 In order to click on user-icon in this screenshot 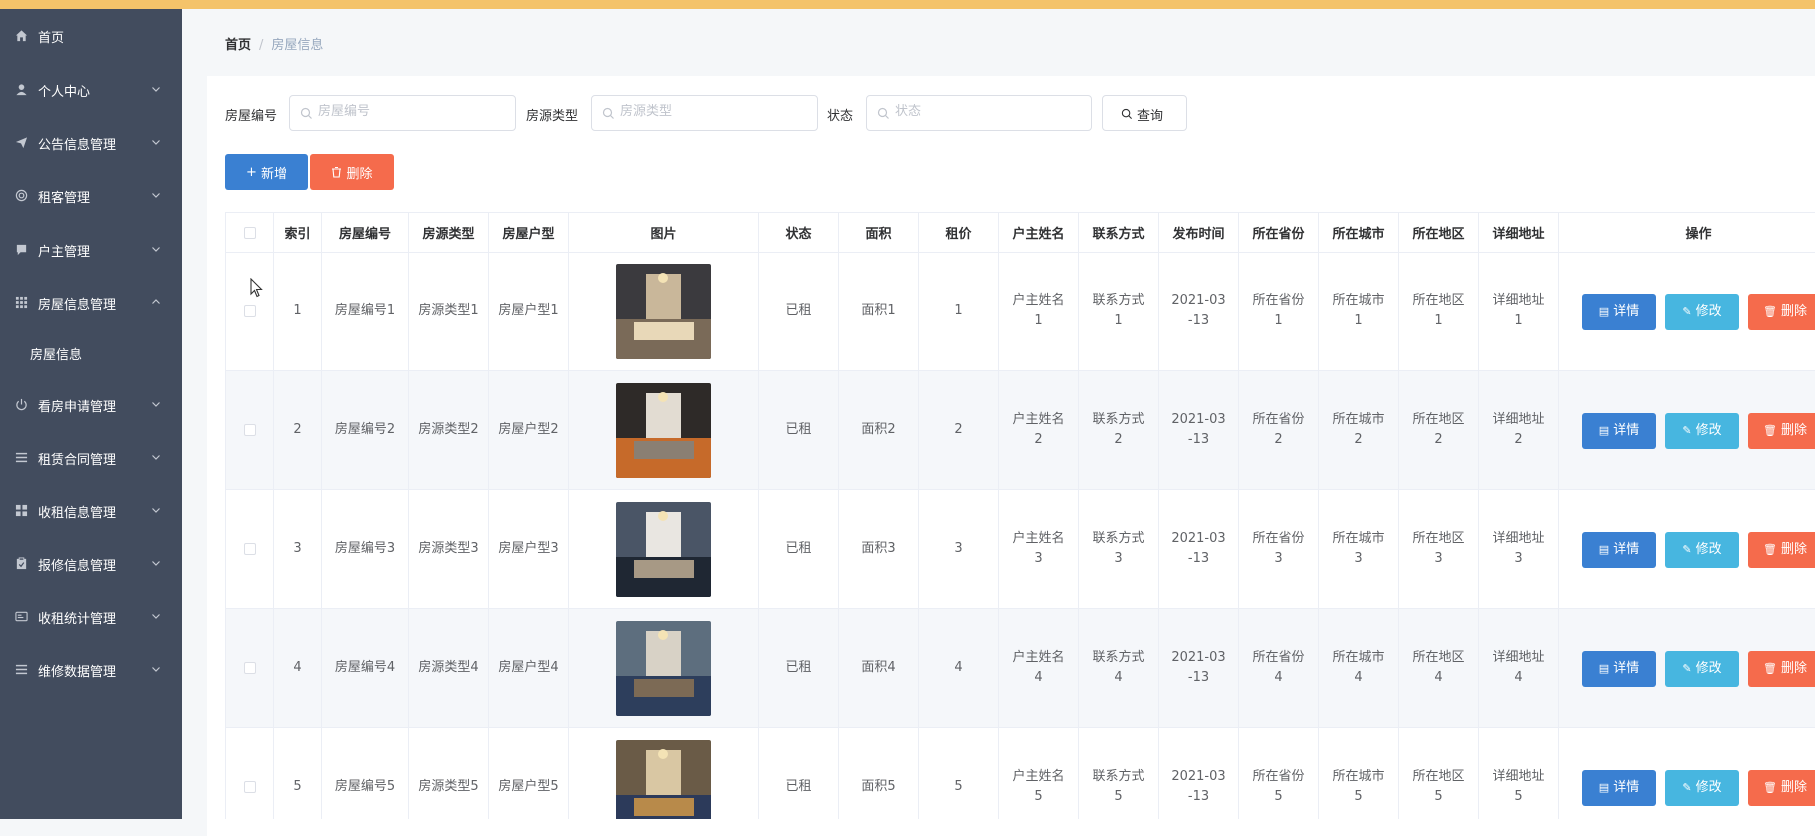, I will do `click(21, 90)`.